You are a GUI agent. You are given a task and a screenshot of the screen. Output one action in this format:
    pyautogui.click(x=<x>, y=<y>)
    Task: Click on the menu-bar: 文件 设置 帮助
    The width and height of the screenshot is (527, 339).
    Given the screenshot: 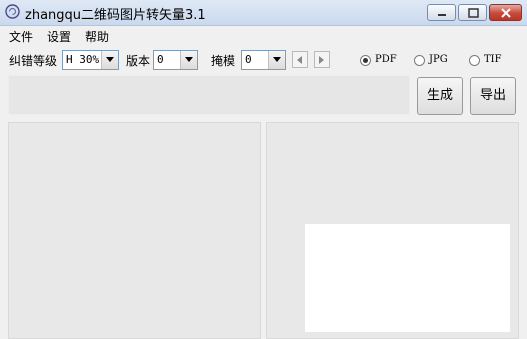 What is the action you would take?
    pyautogui.click(x=263, y=35)
    